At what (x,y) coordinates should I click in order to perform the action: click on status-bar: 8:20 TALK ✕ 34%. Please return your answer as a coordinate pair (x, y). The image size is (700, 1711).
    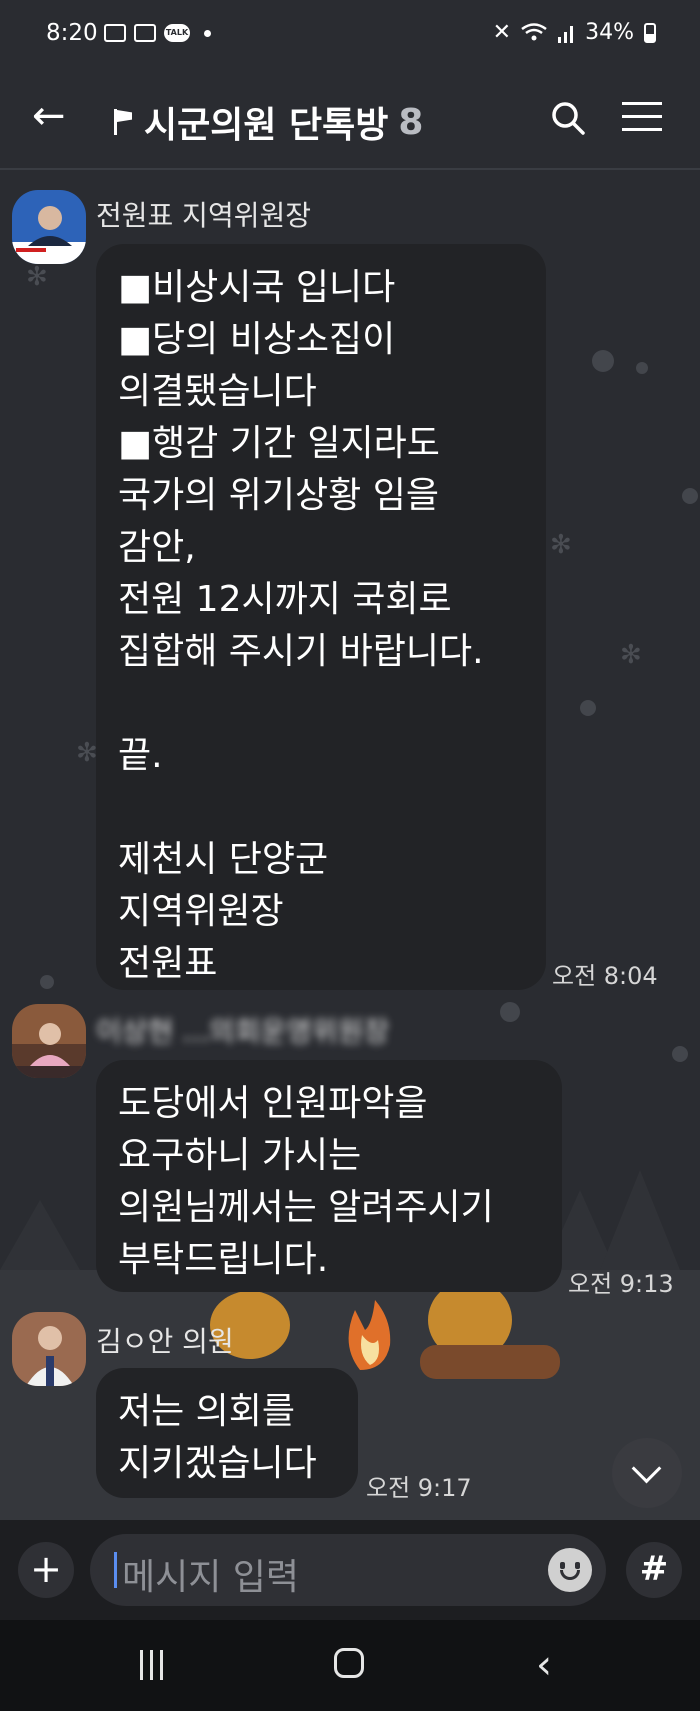
    Looking at the image, I should click on (350, 35).